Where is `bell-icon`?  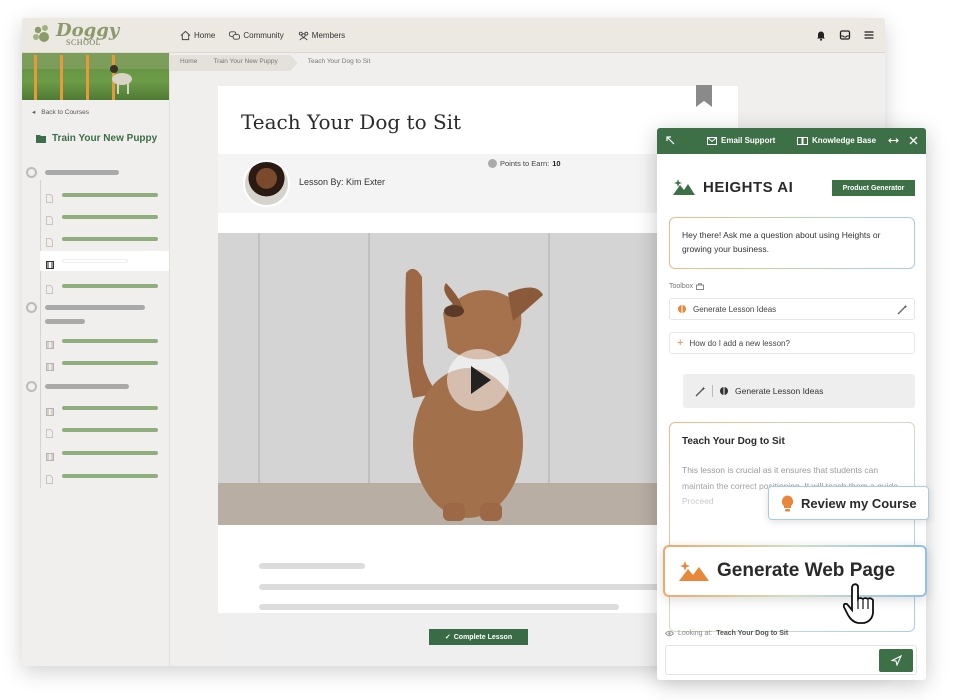
bell-icon is located at coordinates (821, 35).